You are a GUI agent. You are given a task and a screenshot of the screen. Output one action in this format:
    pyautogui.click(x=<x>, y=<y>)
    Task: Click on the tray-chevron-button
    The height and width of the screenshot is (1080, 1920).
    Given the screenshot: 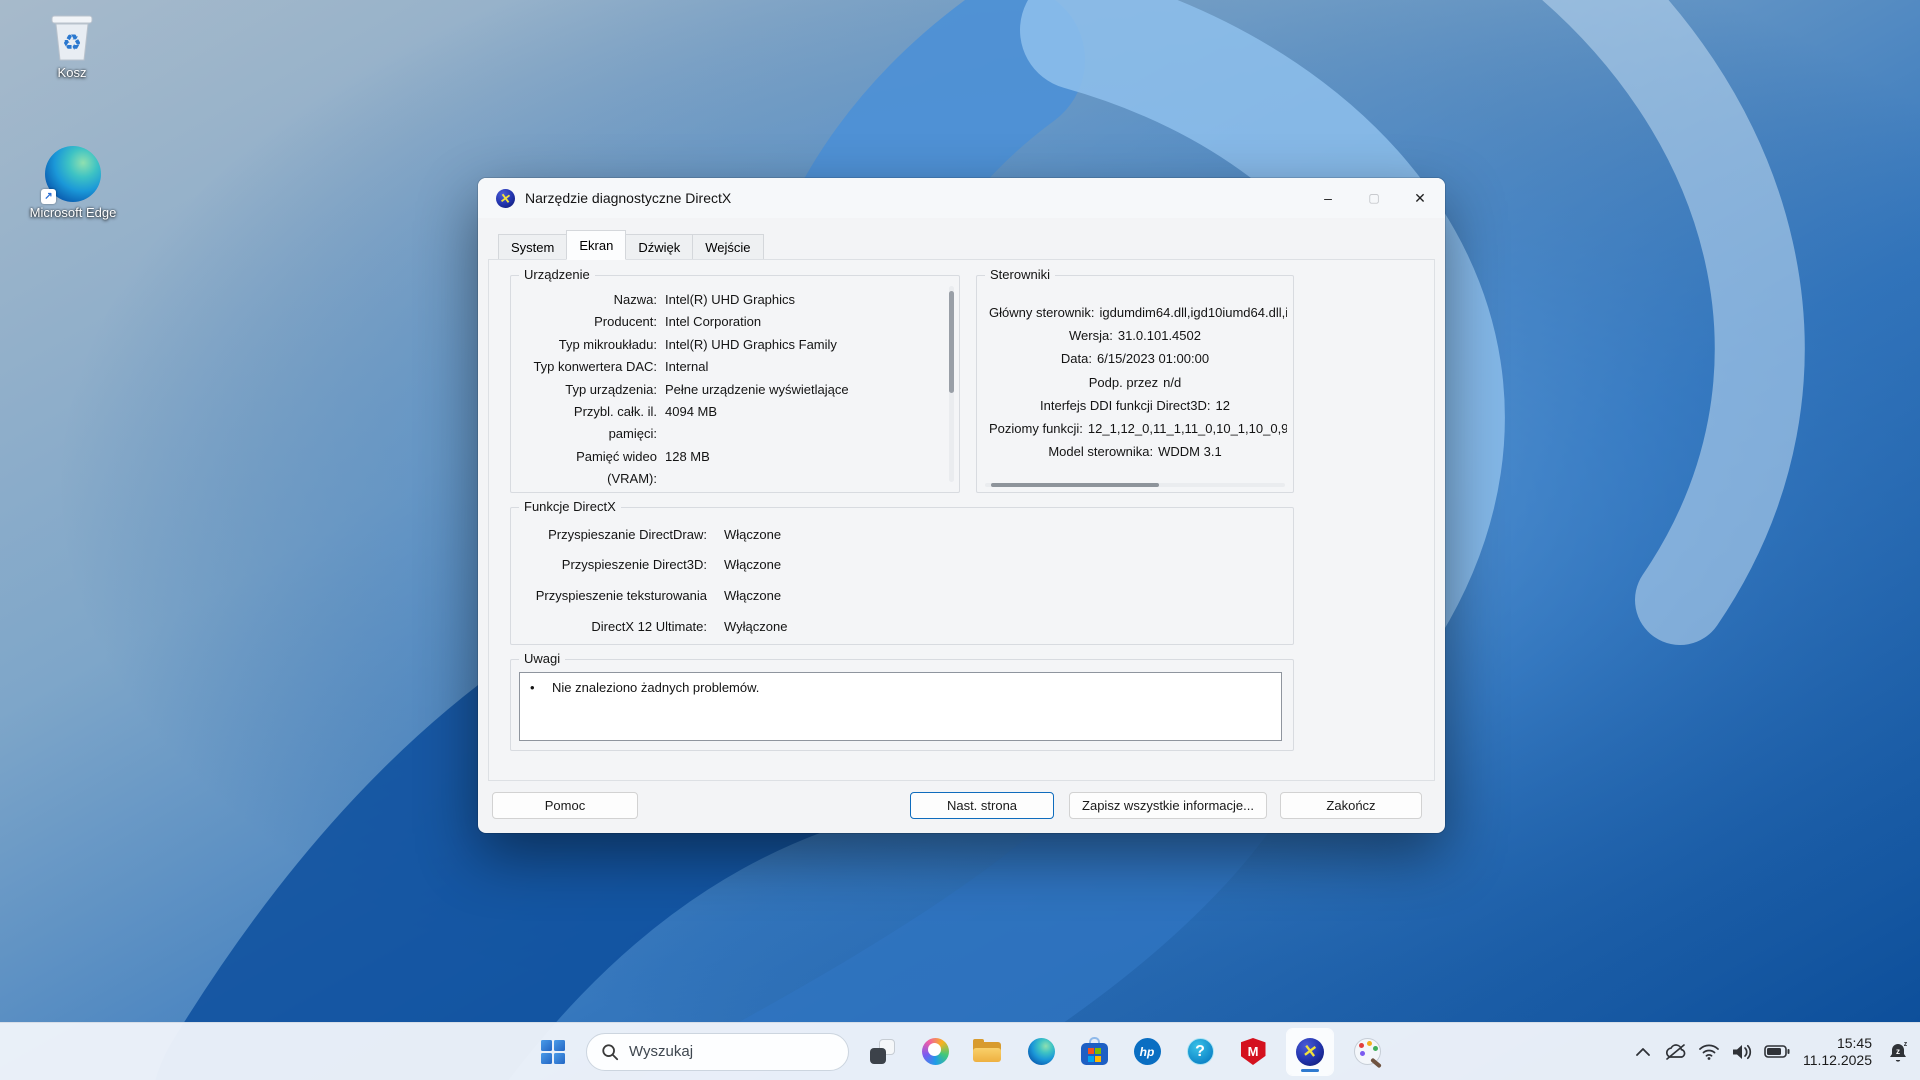 What is the action you would take?
    pyautogui.click(x=1643, y=1052)
    